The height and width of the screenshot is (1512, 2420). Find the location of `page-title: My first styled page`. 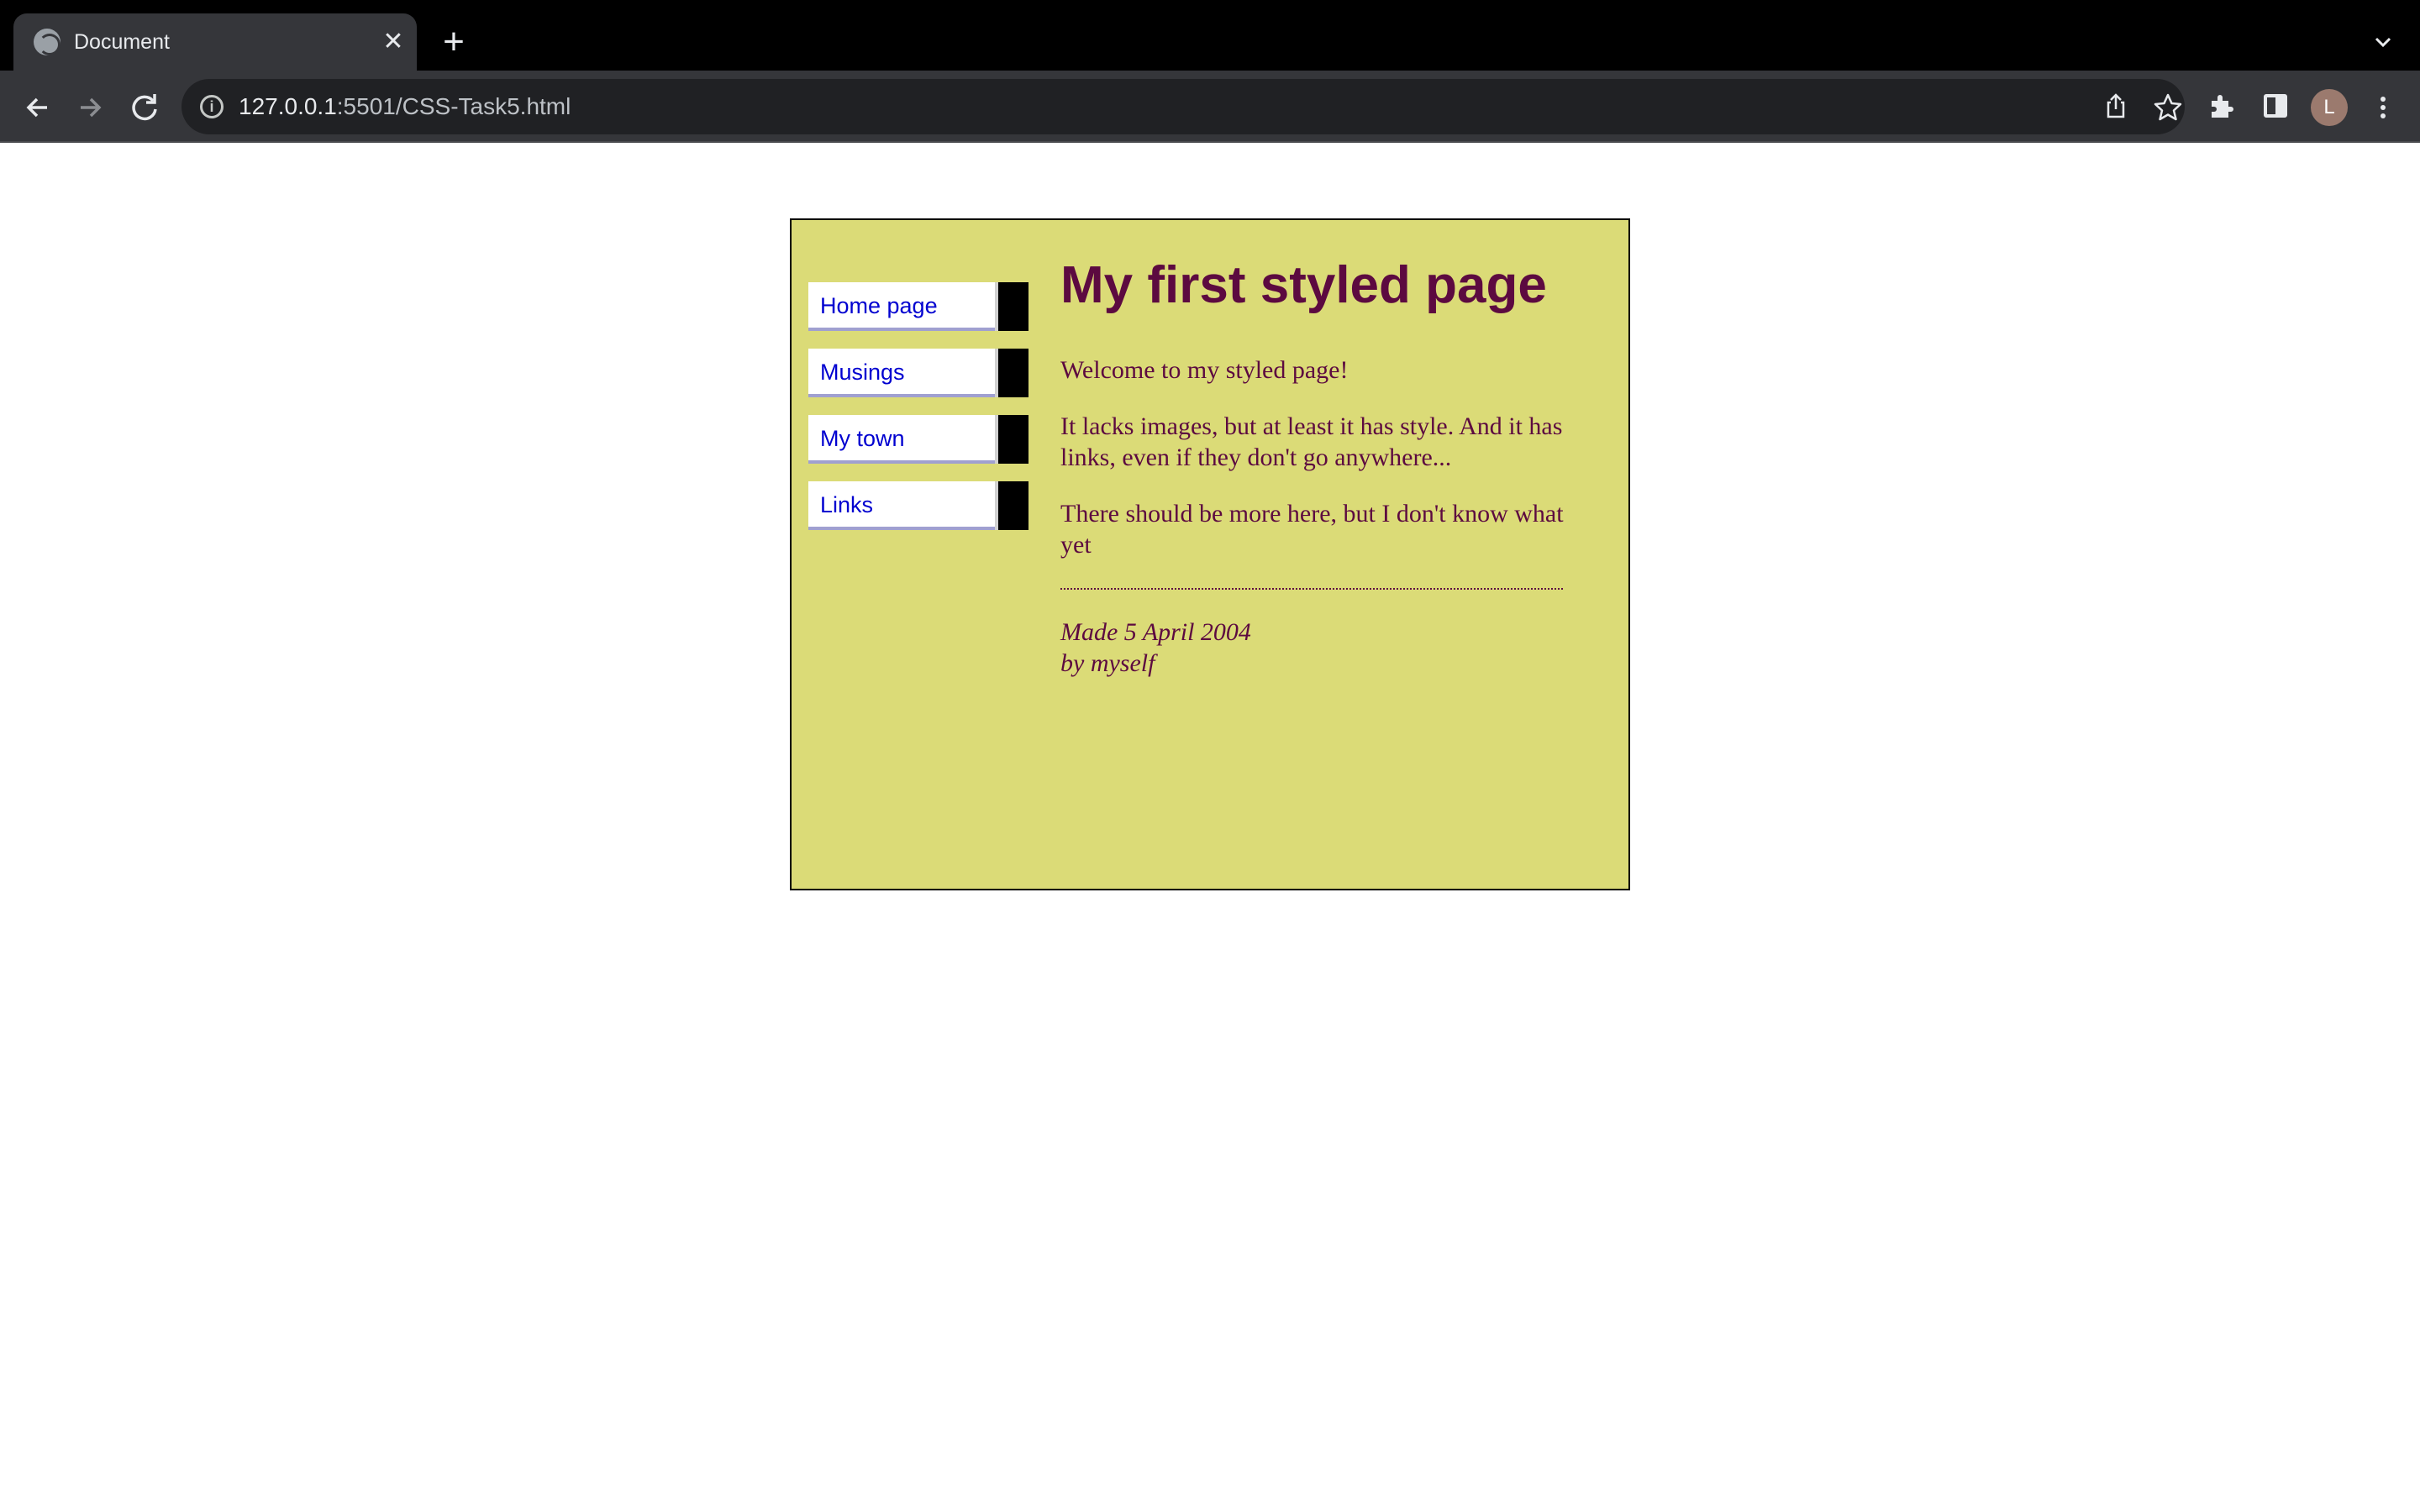

page-title: My first styled page is located at coordinates (1303, 285).